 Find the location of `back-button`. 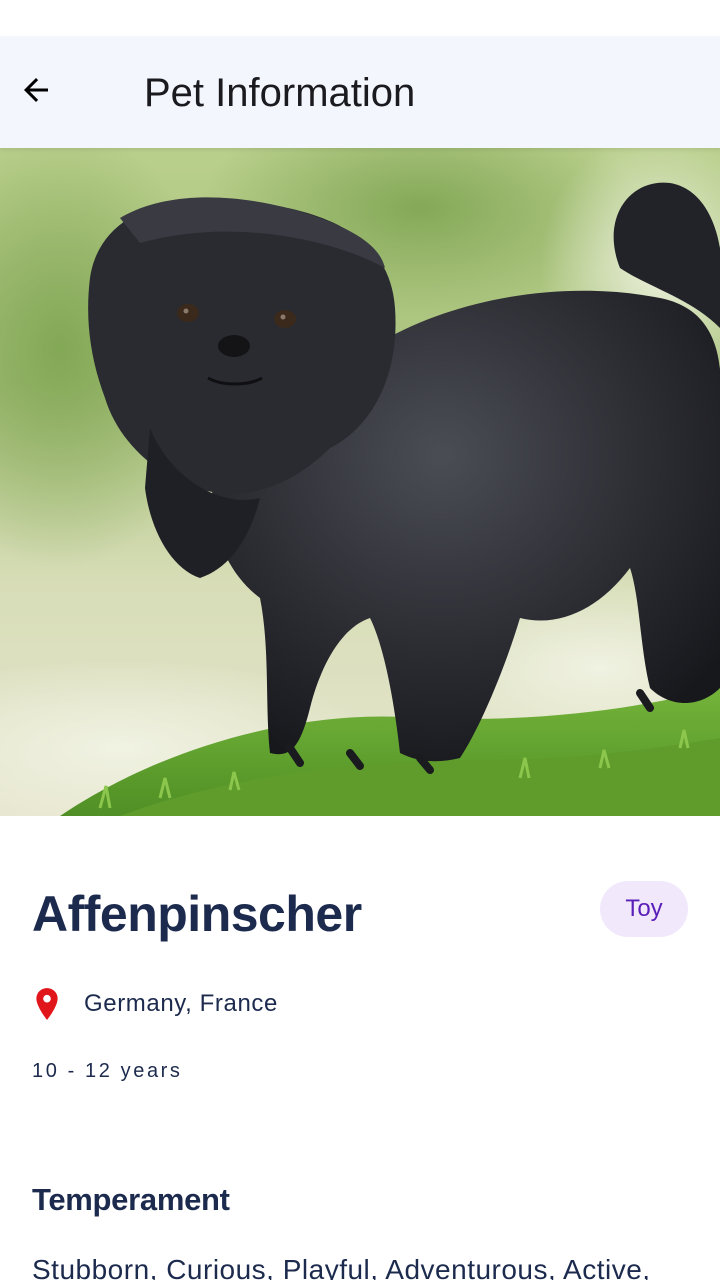

back-button is located at coordinates (36, 92).